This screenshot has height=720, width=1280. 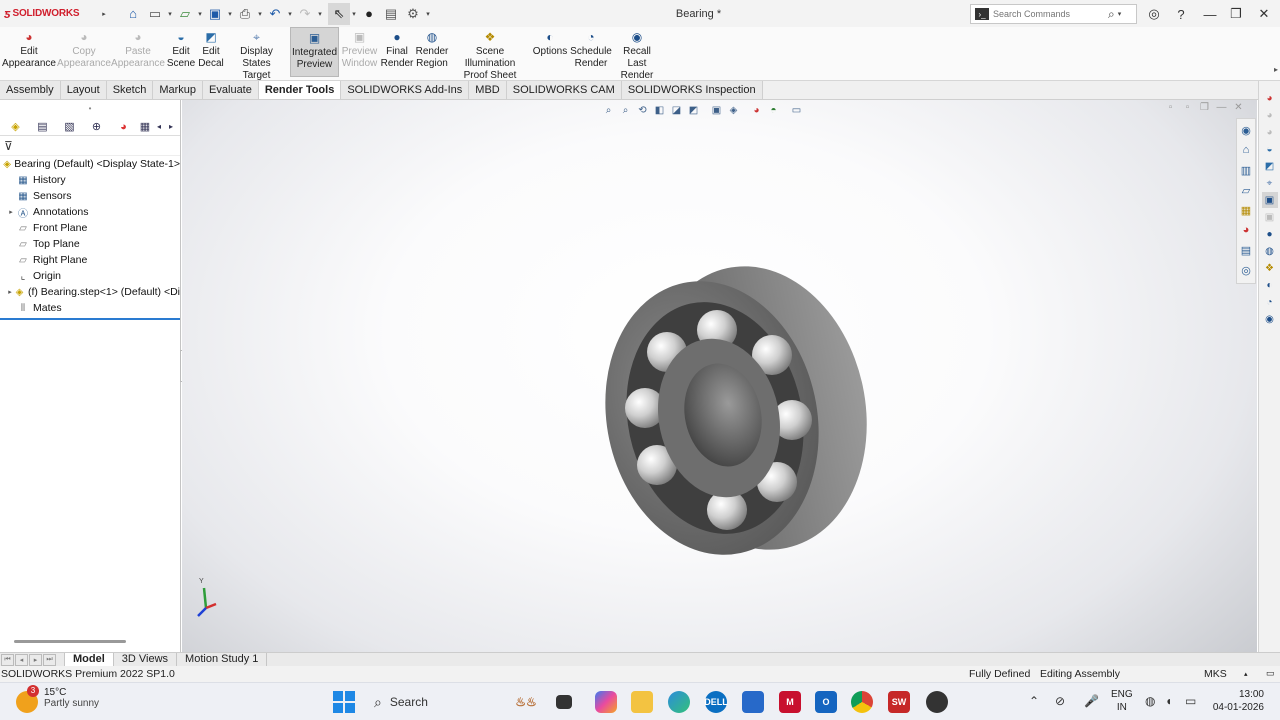 What do you see at coordinates (716, 702) in the screenshot?
I see `dell-icon: DELL` at bounding box center [716, 702].